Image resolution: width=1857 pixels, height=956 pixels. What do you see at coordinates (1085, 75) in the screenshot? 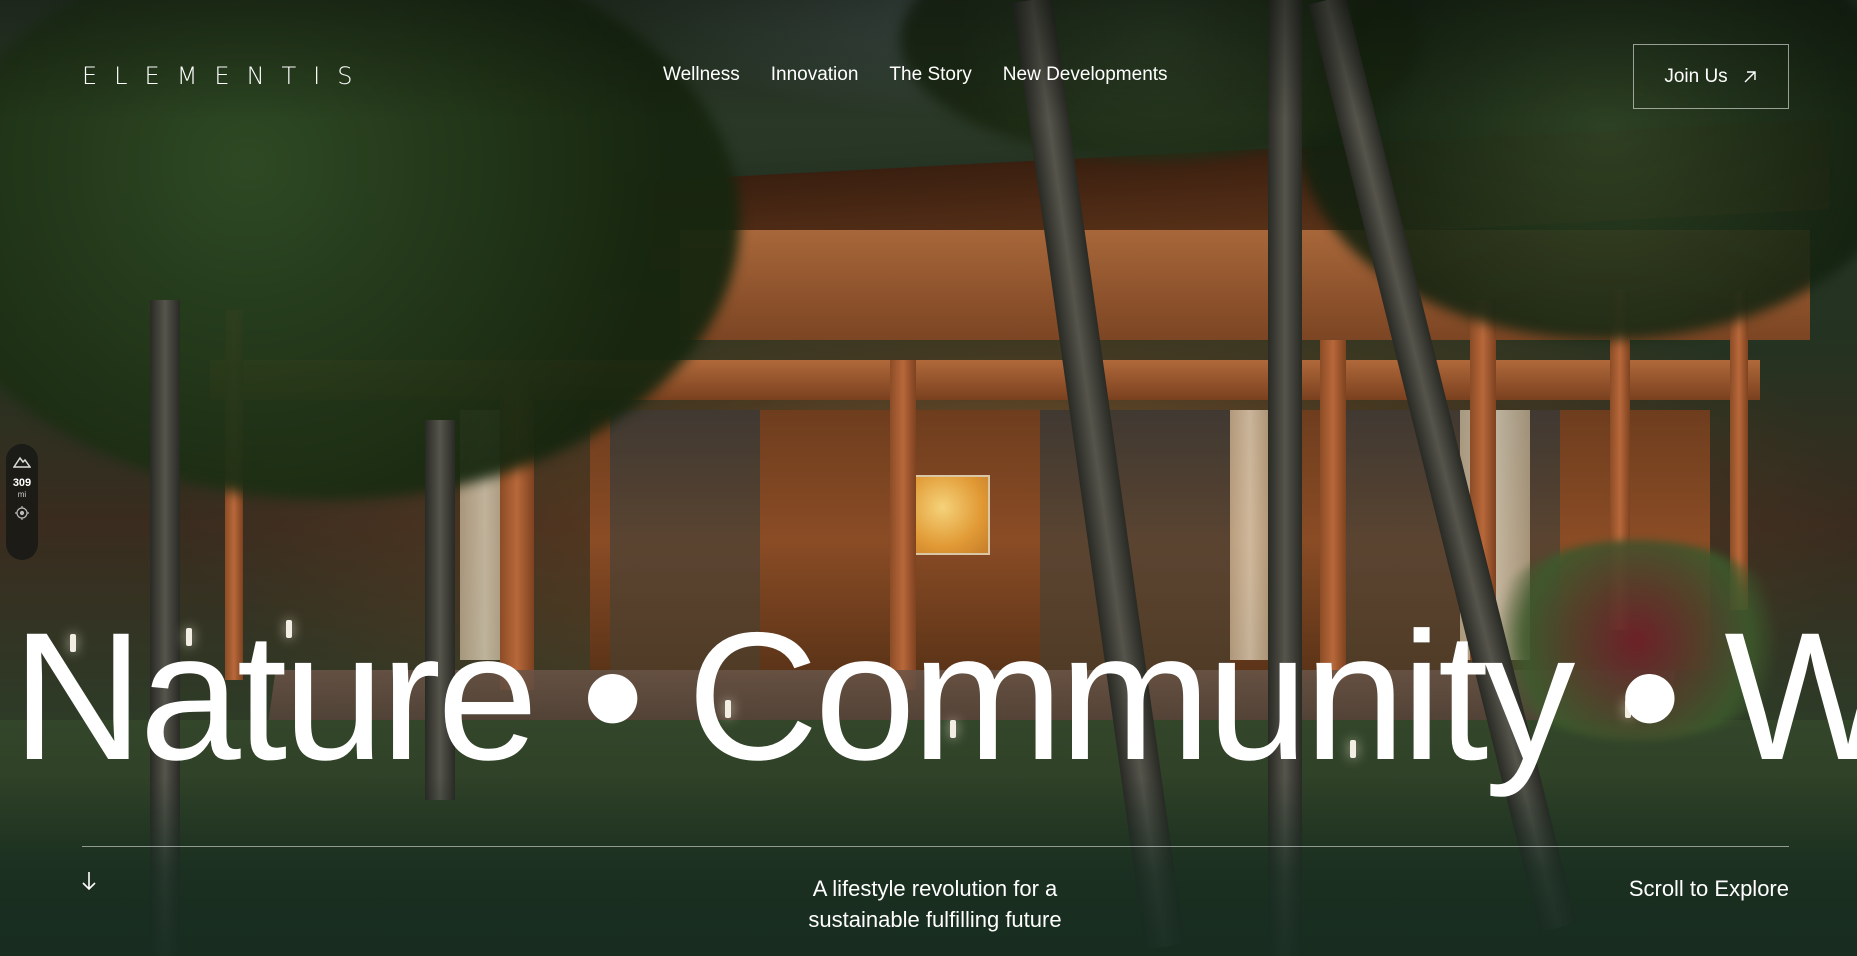
I see `nav-item-new-developments: New Developments` at bounding box center [1085, 75].